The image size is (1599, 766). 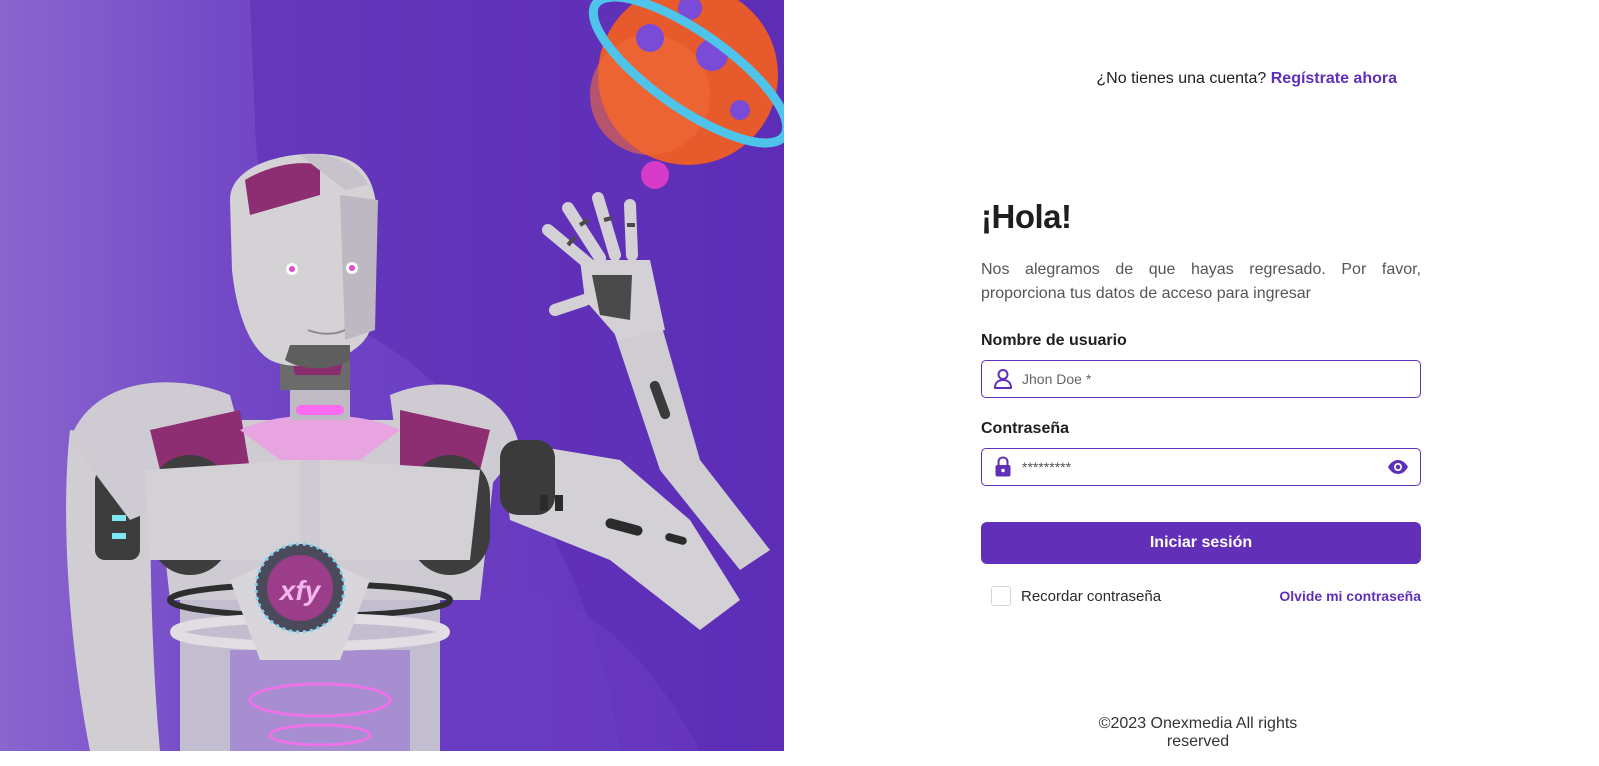 I want to click on remember-option: Recordar contraseña, so click(x=1076, y=596).